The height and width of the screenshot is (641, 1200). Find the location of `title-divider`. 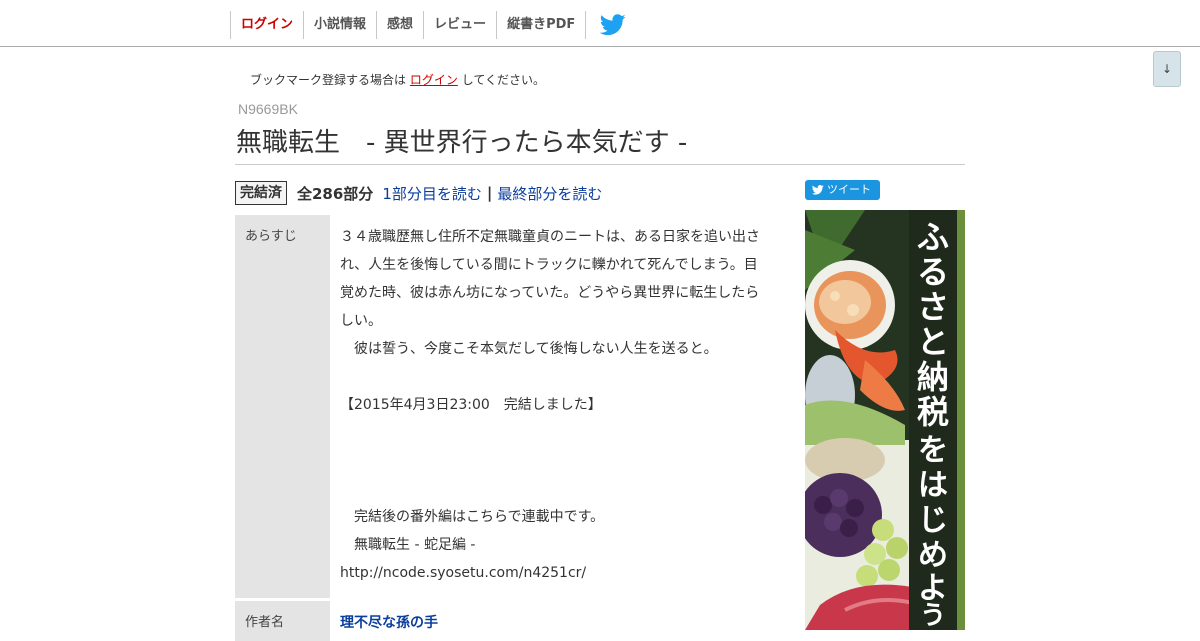

title-divider is located at coordinates (600, 164).